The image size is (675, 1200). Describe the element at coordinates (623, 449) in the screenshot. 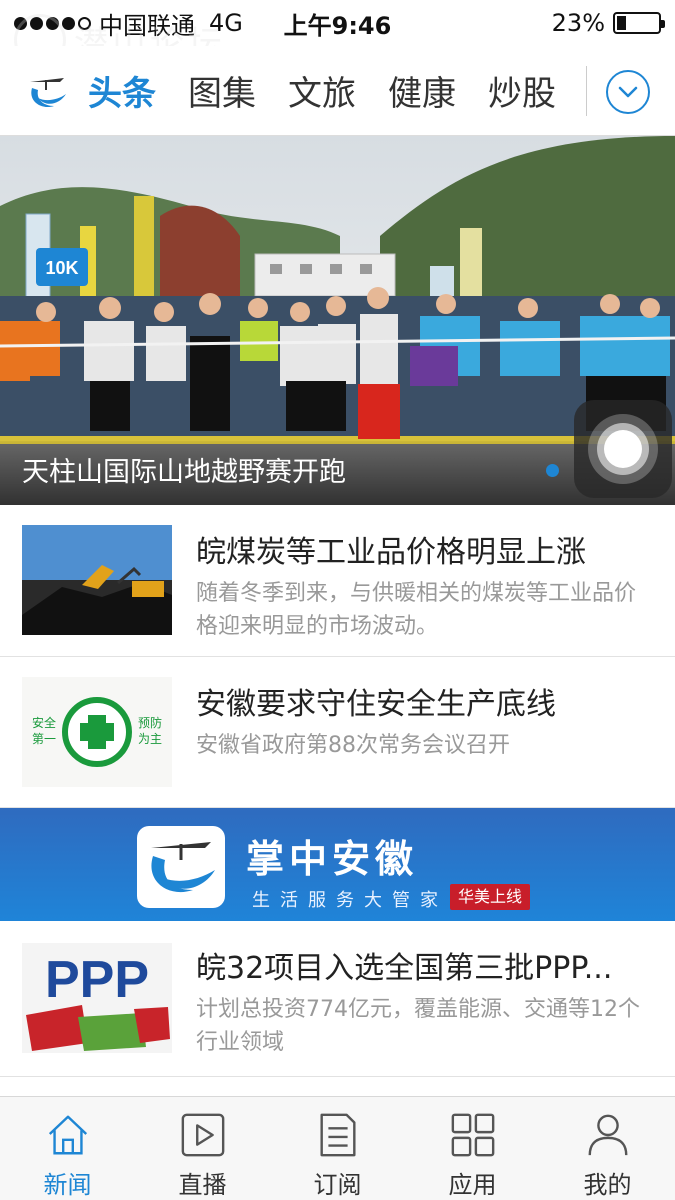

I see `assistive-touch-button` at that location.